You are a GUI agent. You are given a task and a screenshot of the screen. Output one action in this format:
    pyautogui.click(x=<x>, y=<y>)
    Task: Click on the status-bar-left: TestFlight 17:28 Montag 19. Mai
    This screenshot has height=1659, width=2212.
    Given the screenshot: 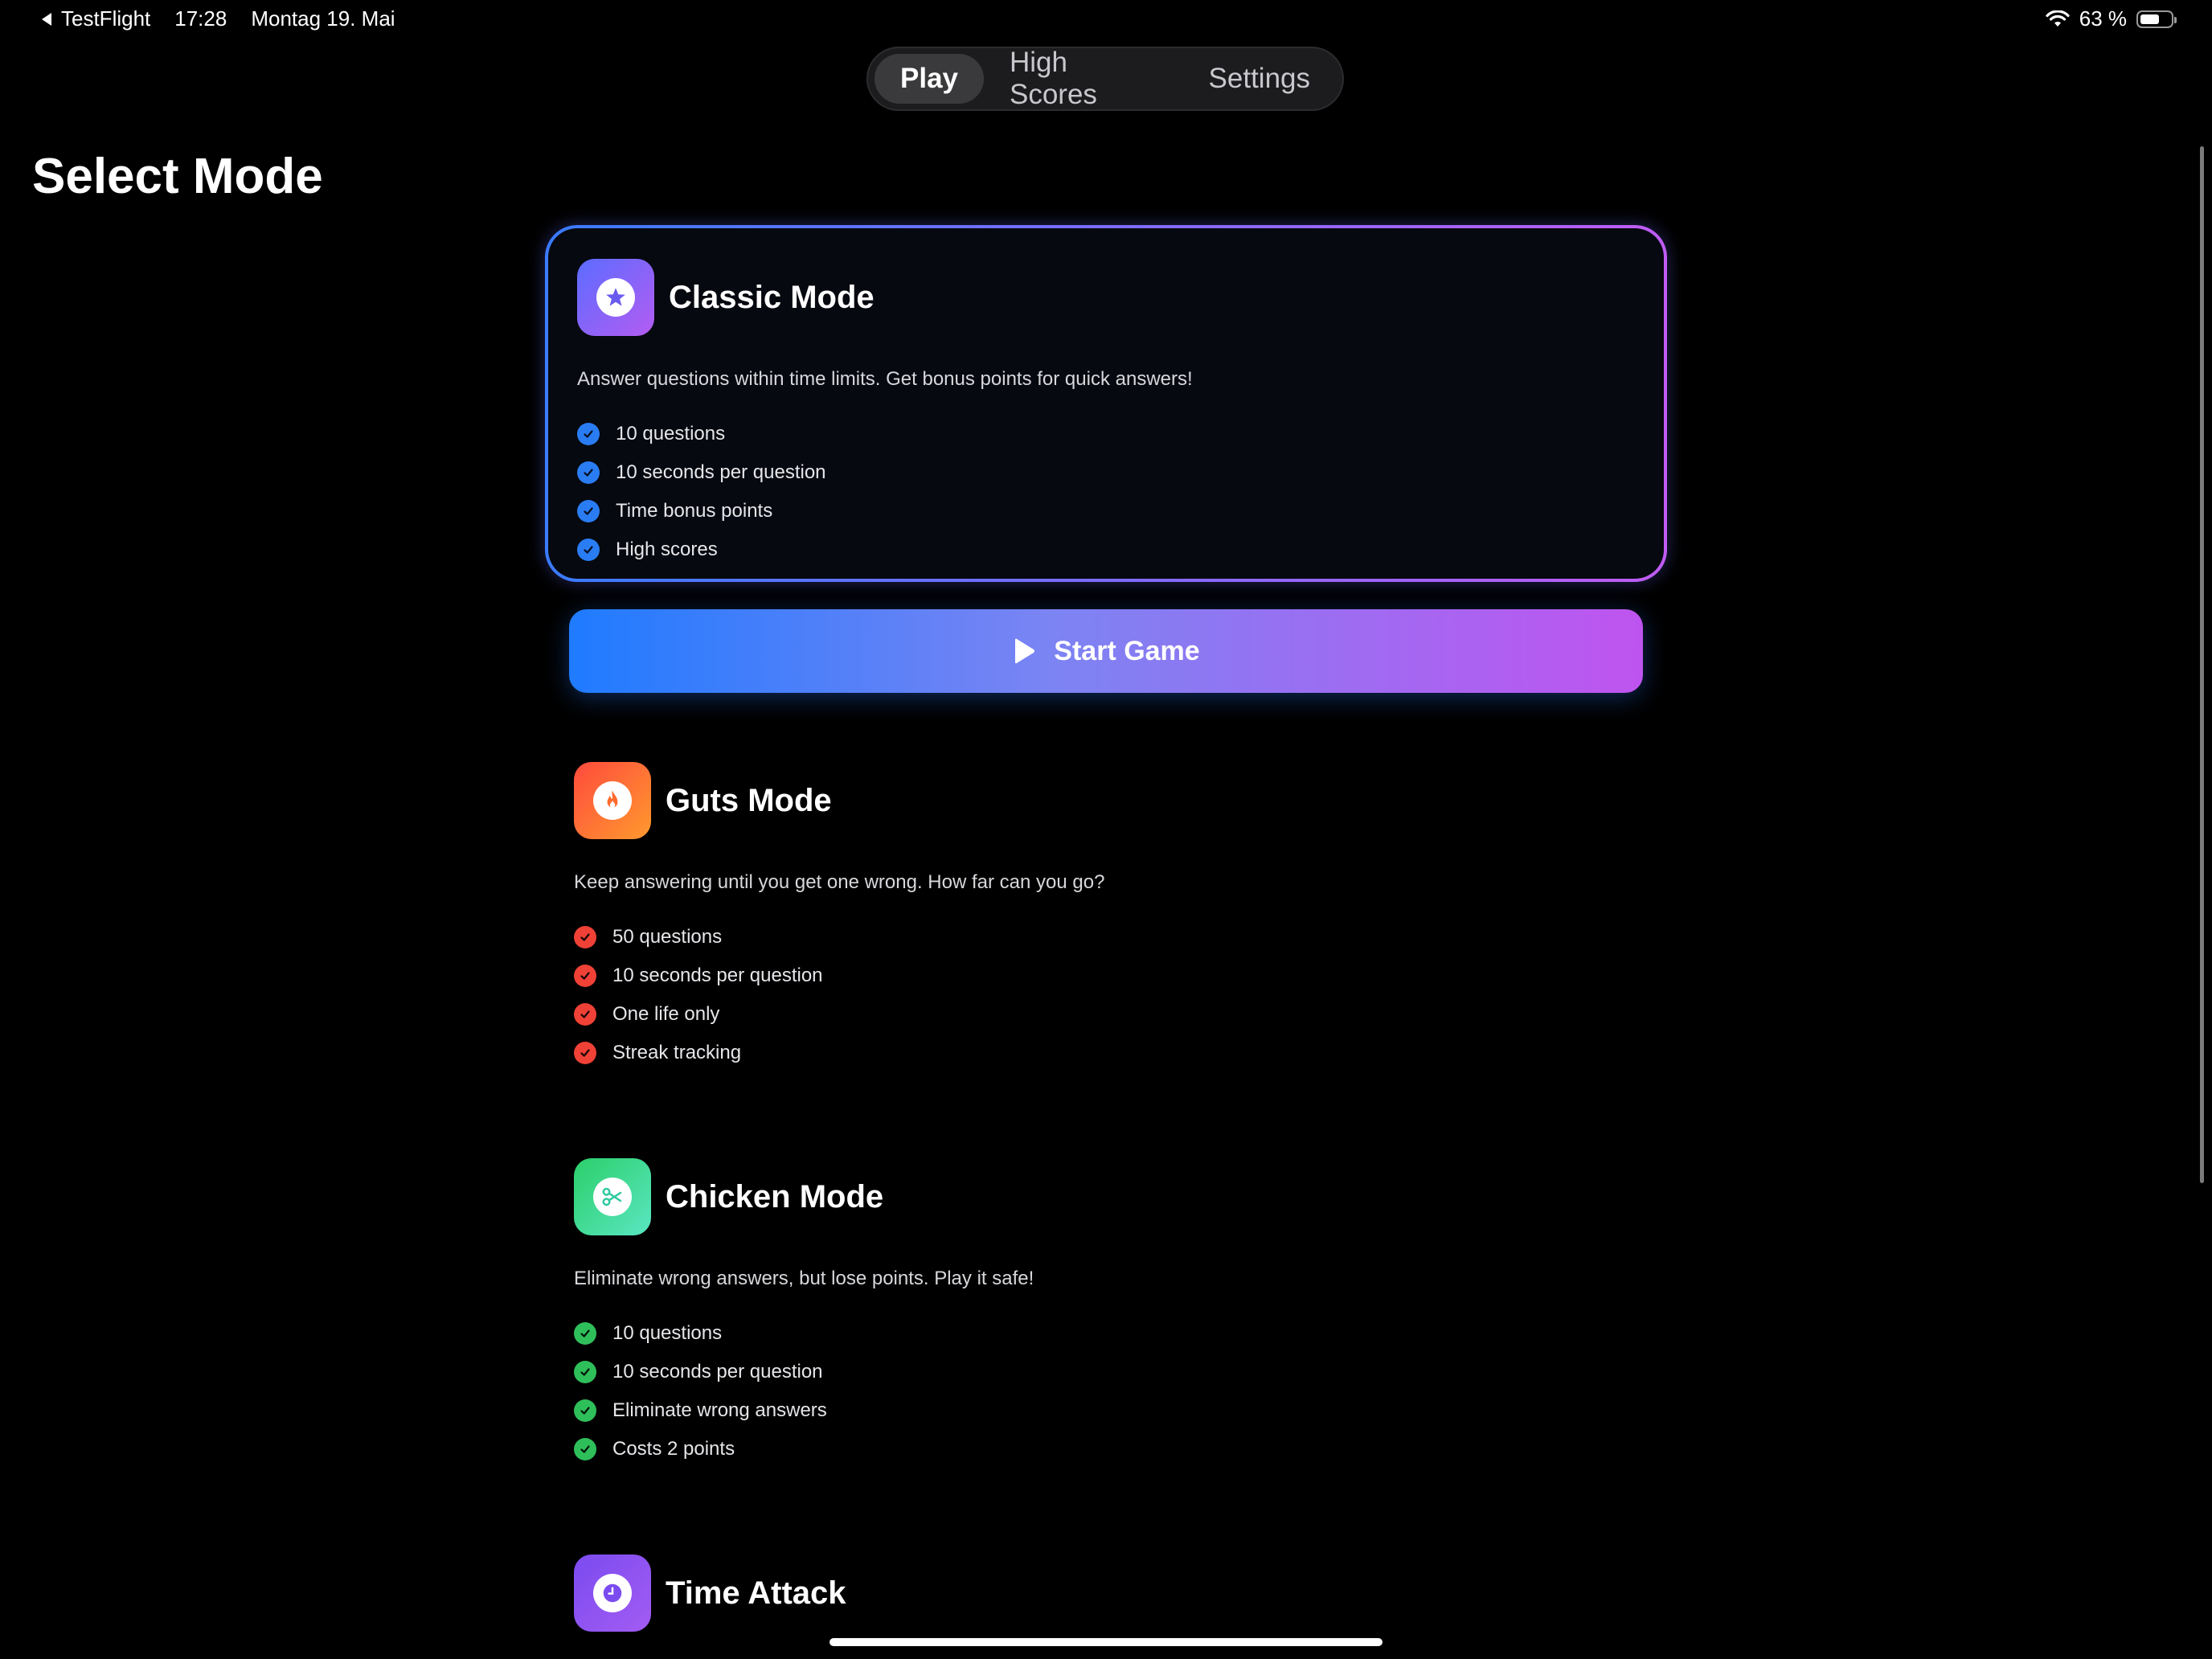 What is the action you would take?
    pyautogui.click(x=217, y=18)
    